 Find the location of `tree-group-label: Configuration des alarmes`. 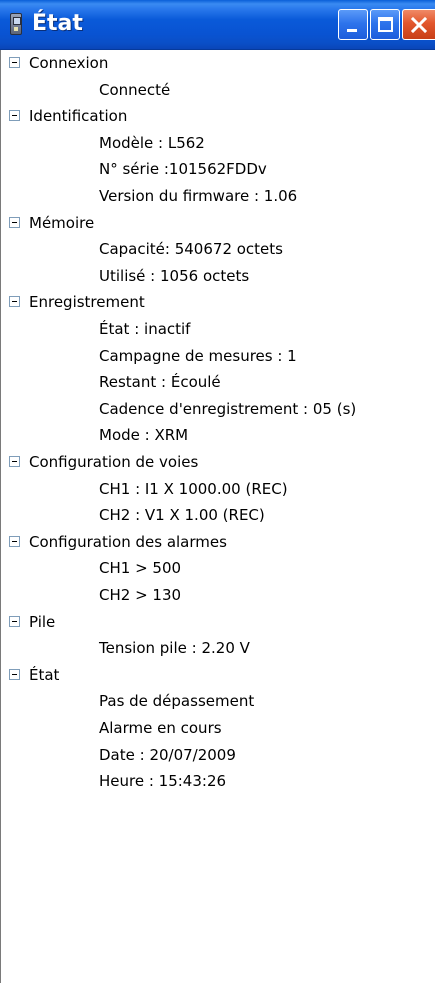

tree-group-label: Configuration des alarmes is located at coordinates (128, 541).